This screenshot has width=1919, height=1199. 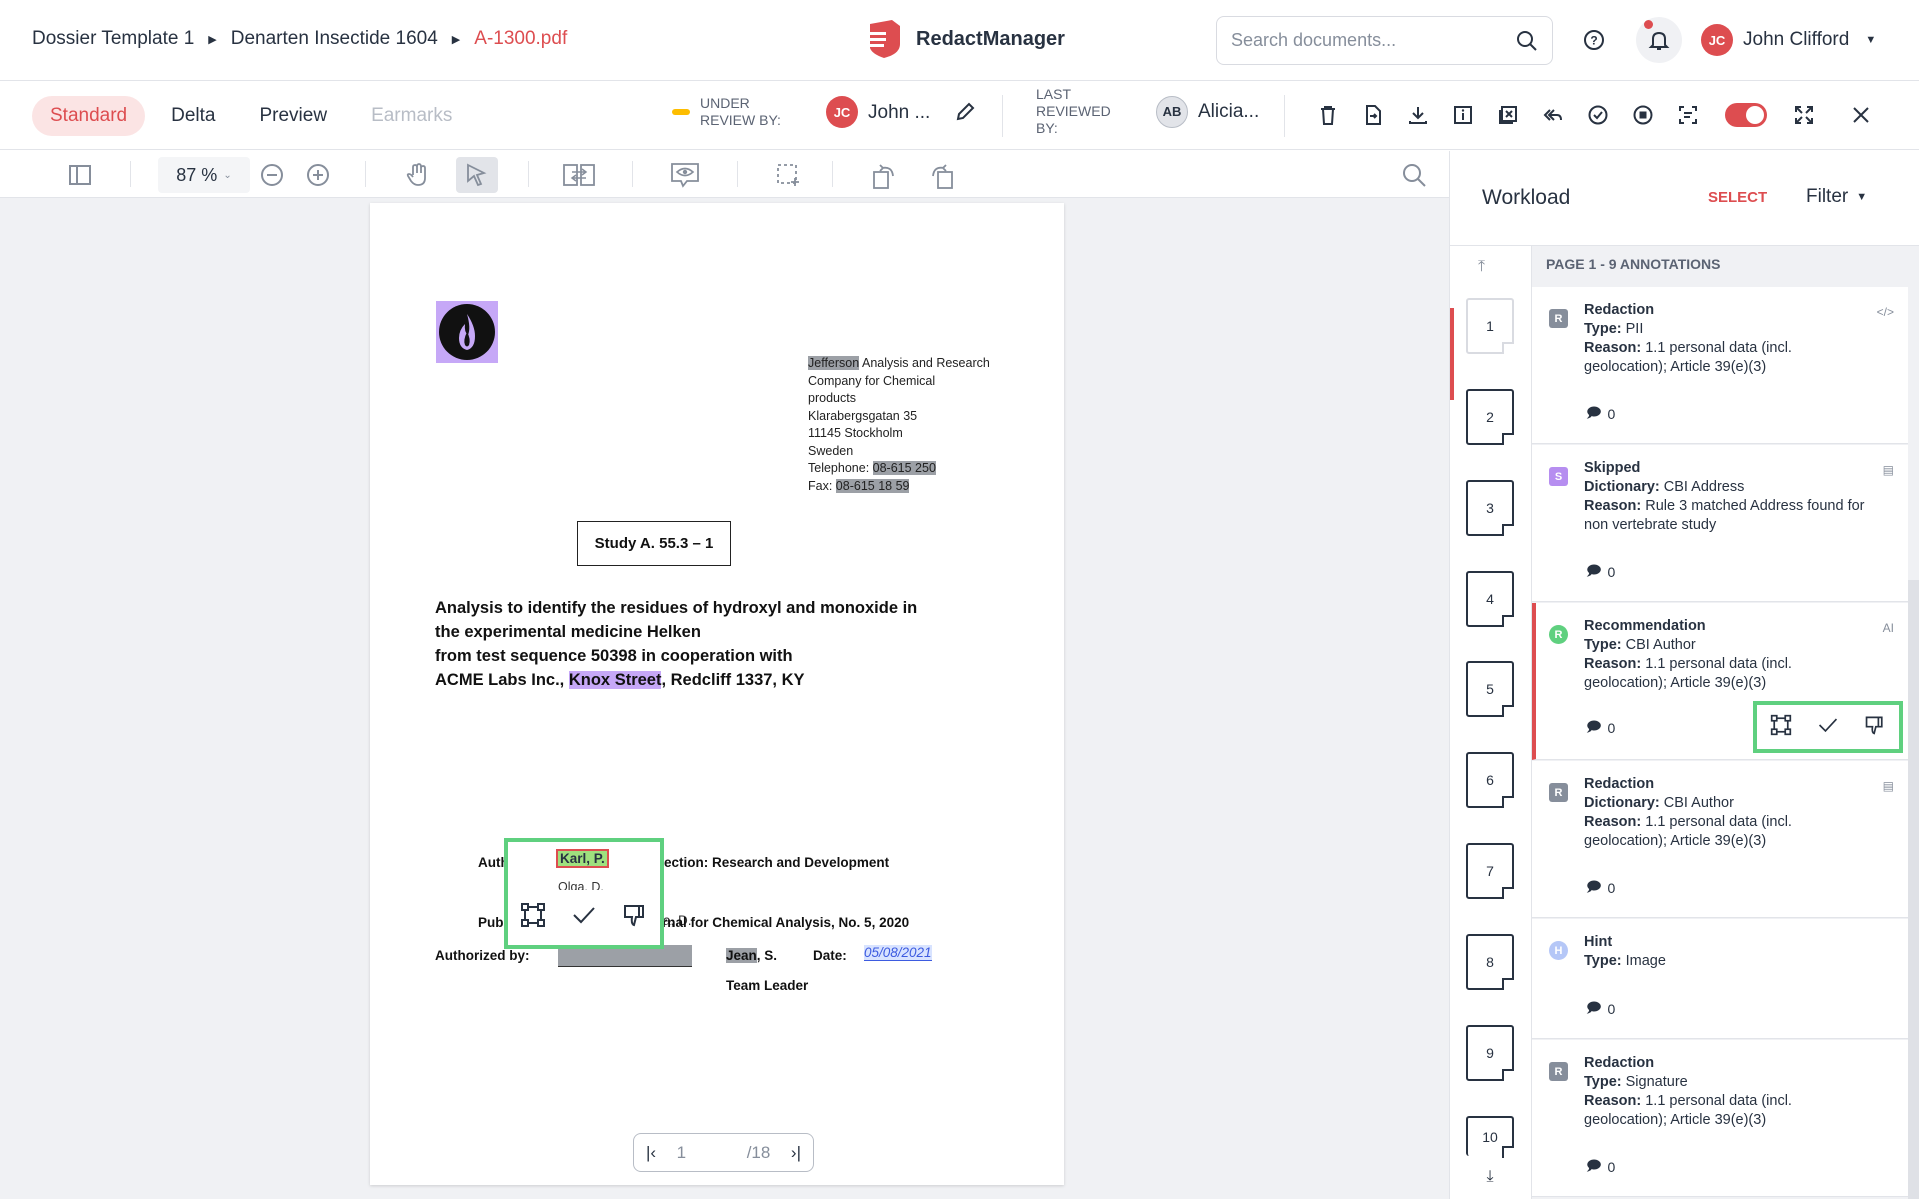 I want to click on stop-button, so click(x=1643, y=115).